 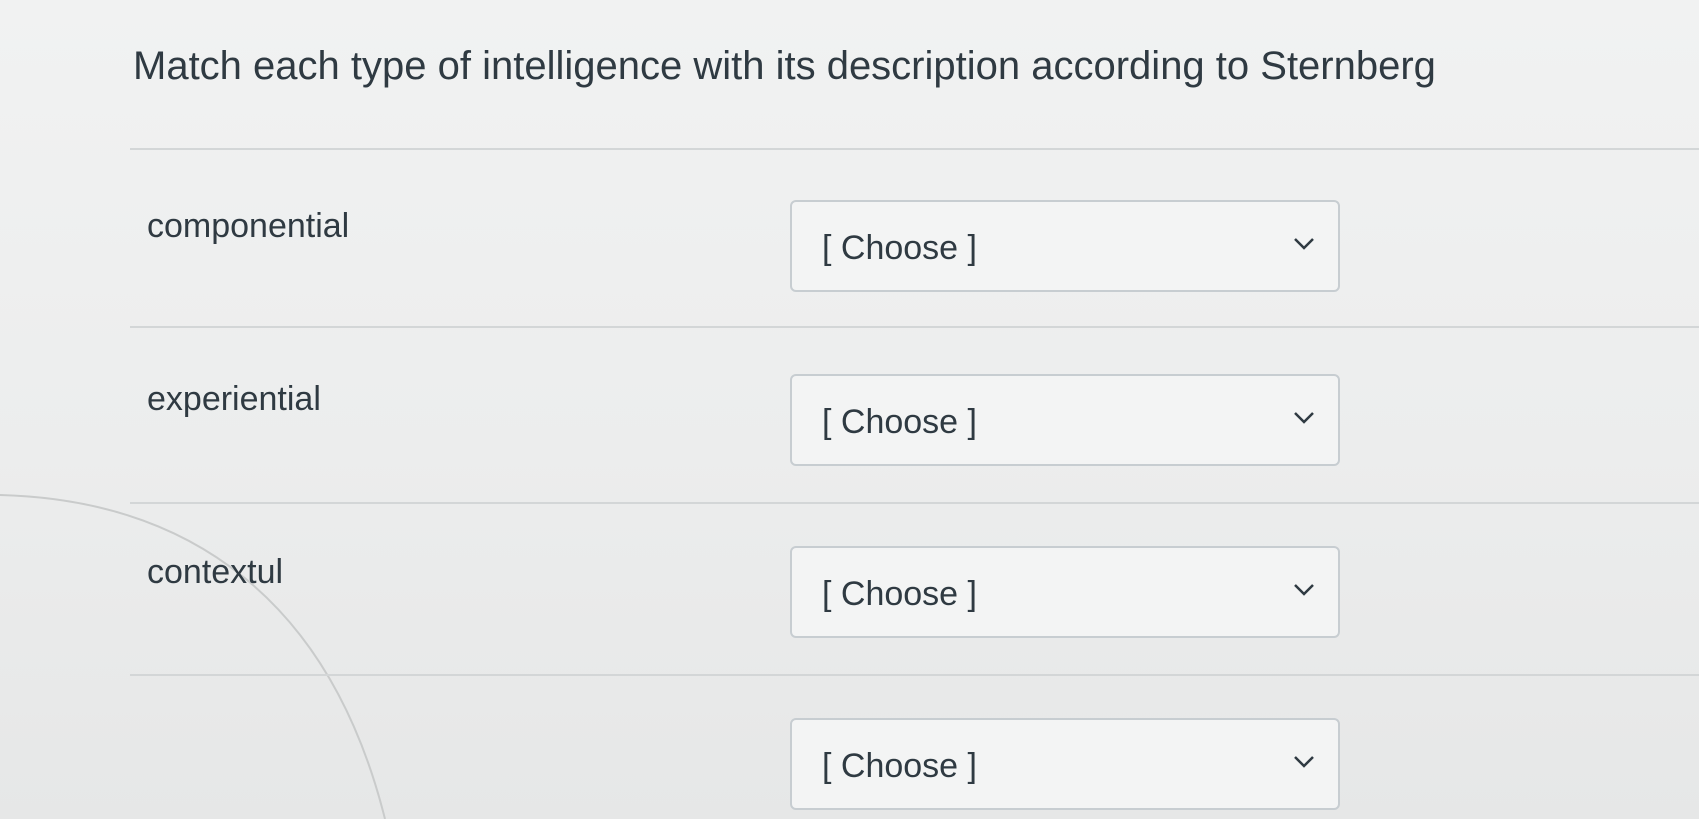 What do you see at coordinates (215, 572) in the screenshot?
I see `term-label-contextul: contextul` at bounding box center [215, 572].